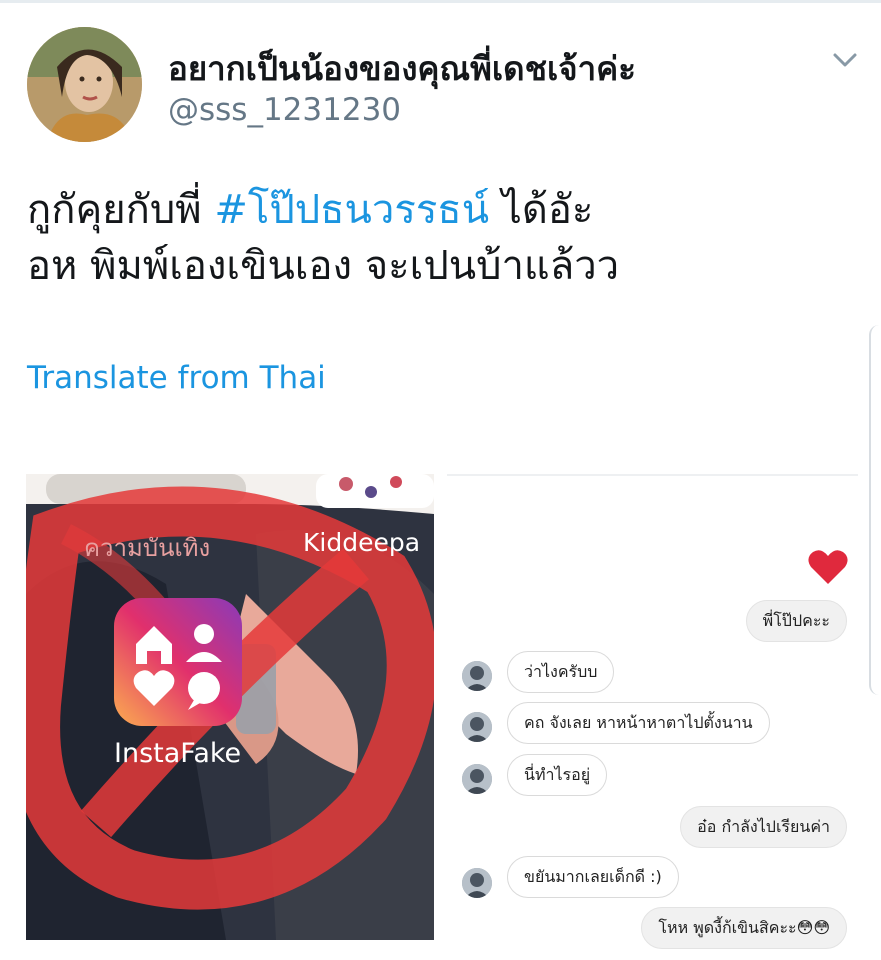 This screenshot has height=960, width=881. I want to click on chat-message-in: นี่ทำไรอยู่, so click(557, 775).